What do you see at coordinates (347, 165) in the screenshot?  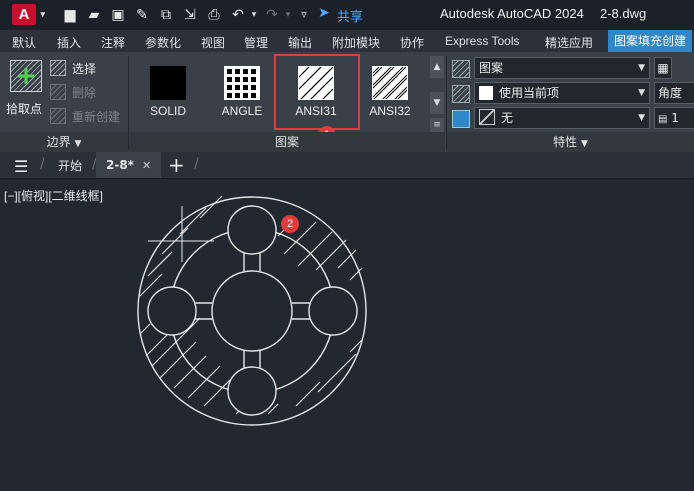 I see `file-tab-bar: ☰ / 开始 / 2-8* ✕ + /` at bounding box center [347, 165].